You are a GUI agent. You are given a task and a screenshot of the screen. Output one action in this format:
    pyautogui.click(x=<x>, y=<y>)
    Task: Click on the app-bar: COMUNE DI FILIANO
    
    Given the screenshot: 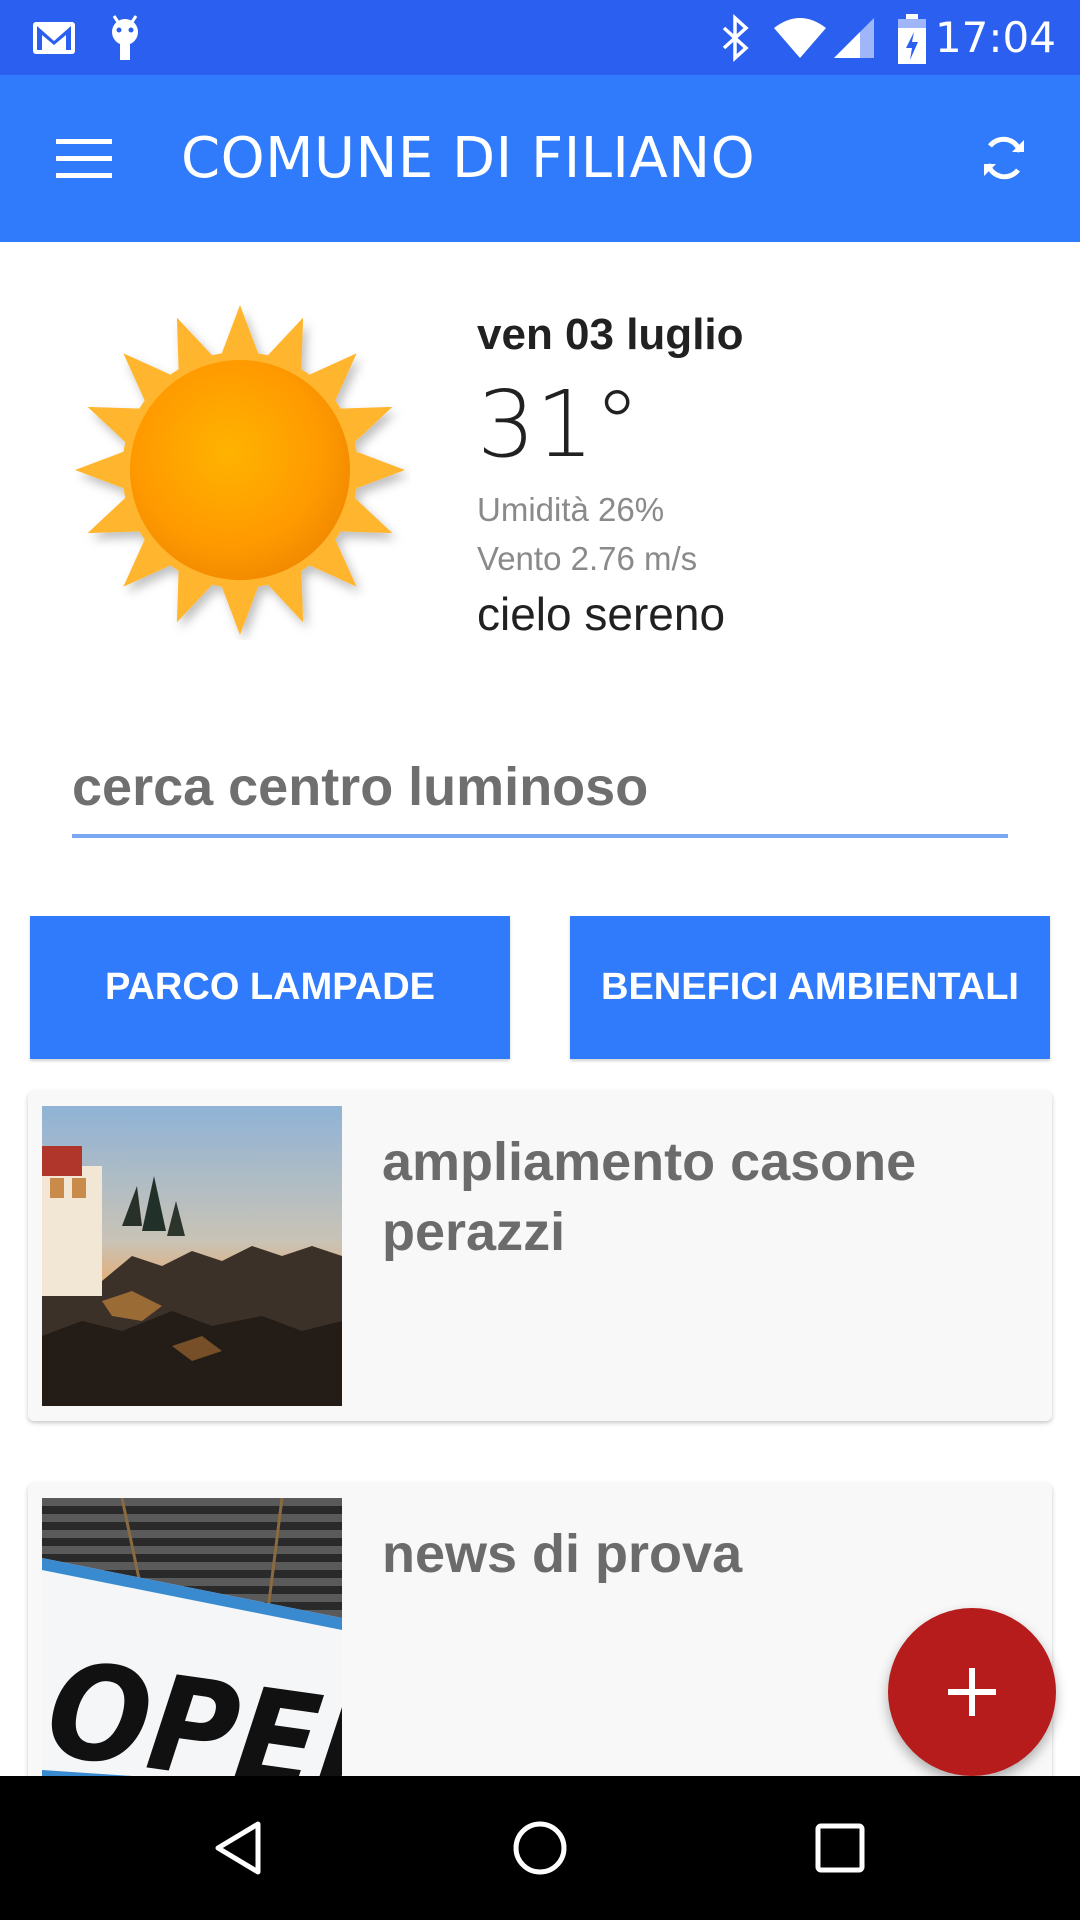 What is the action you would take?
    pyautogui.click(x=540, y=158)
    